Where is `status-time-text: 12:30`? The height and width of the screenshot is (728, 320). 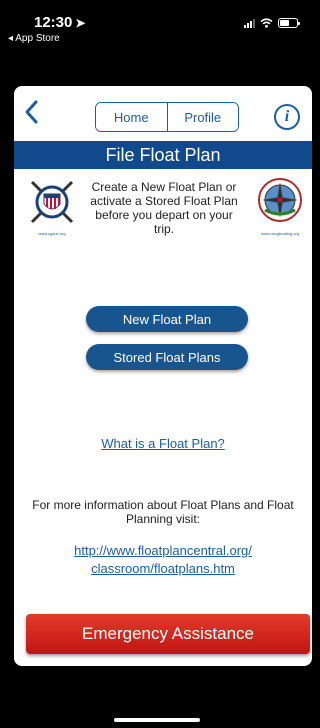 status-time-text: 12:30 is located at coordinates (53, 22).